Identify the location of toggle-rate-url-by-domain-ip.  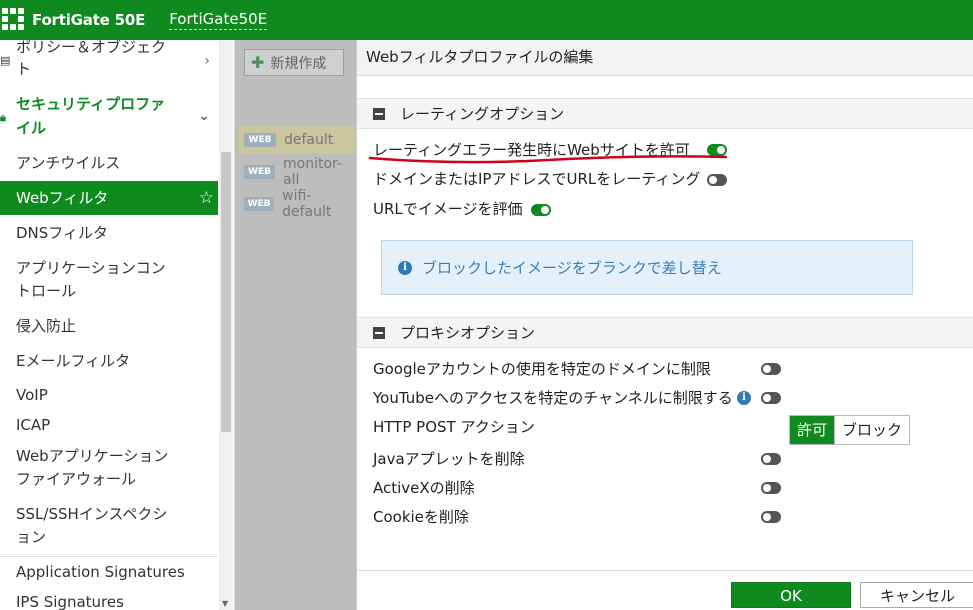
(717, 180).